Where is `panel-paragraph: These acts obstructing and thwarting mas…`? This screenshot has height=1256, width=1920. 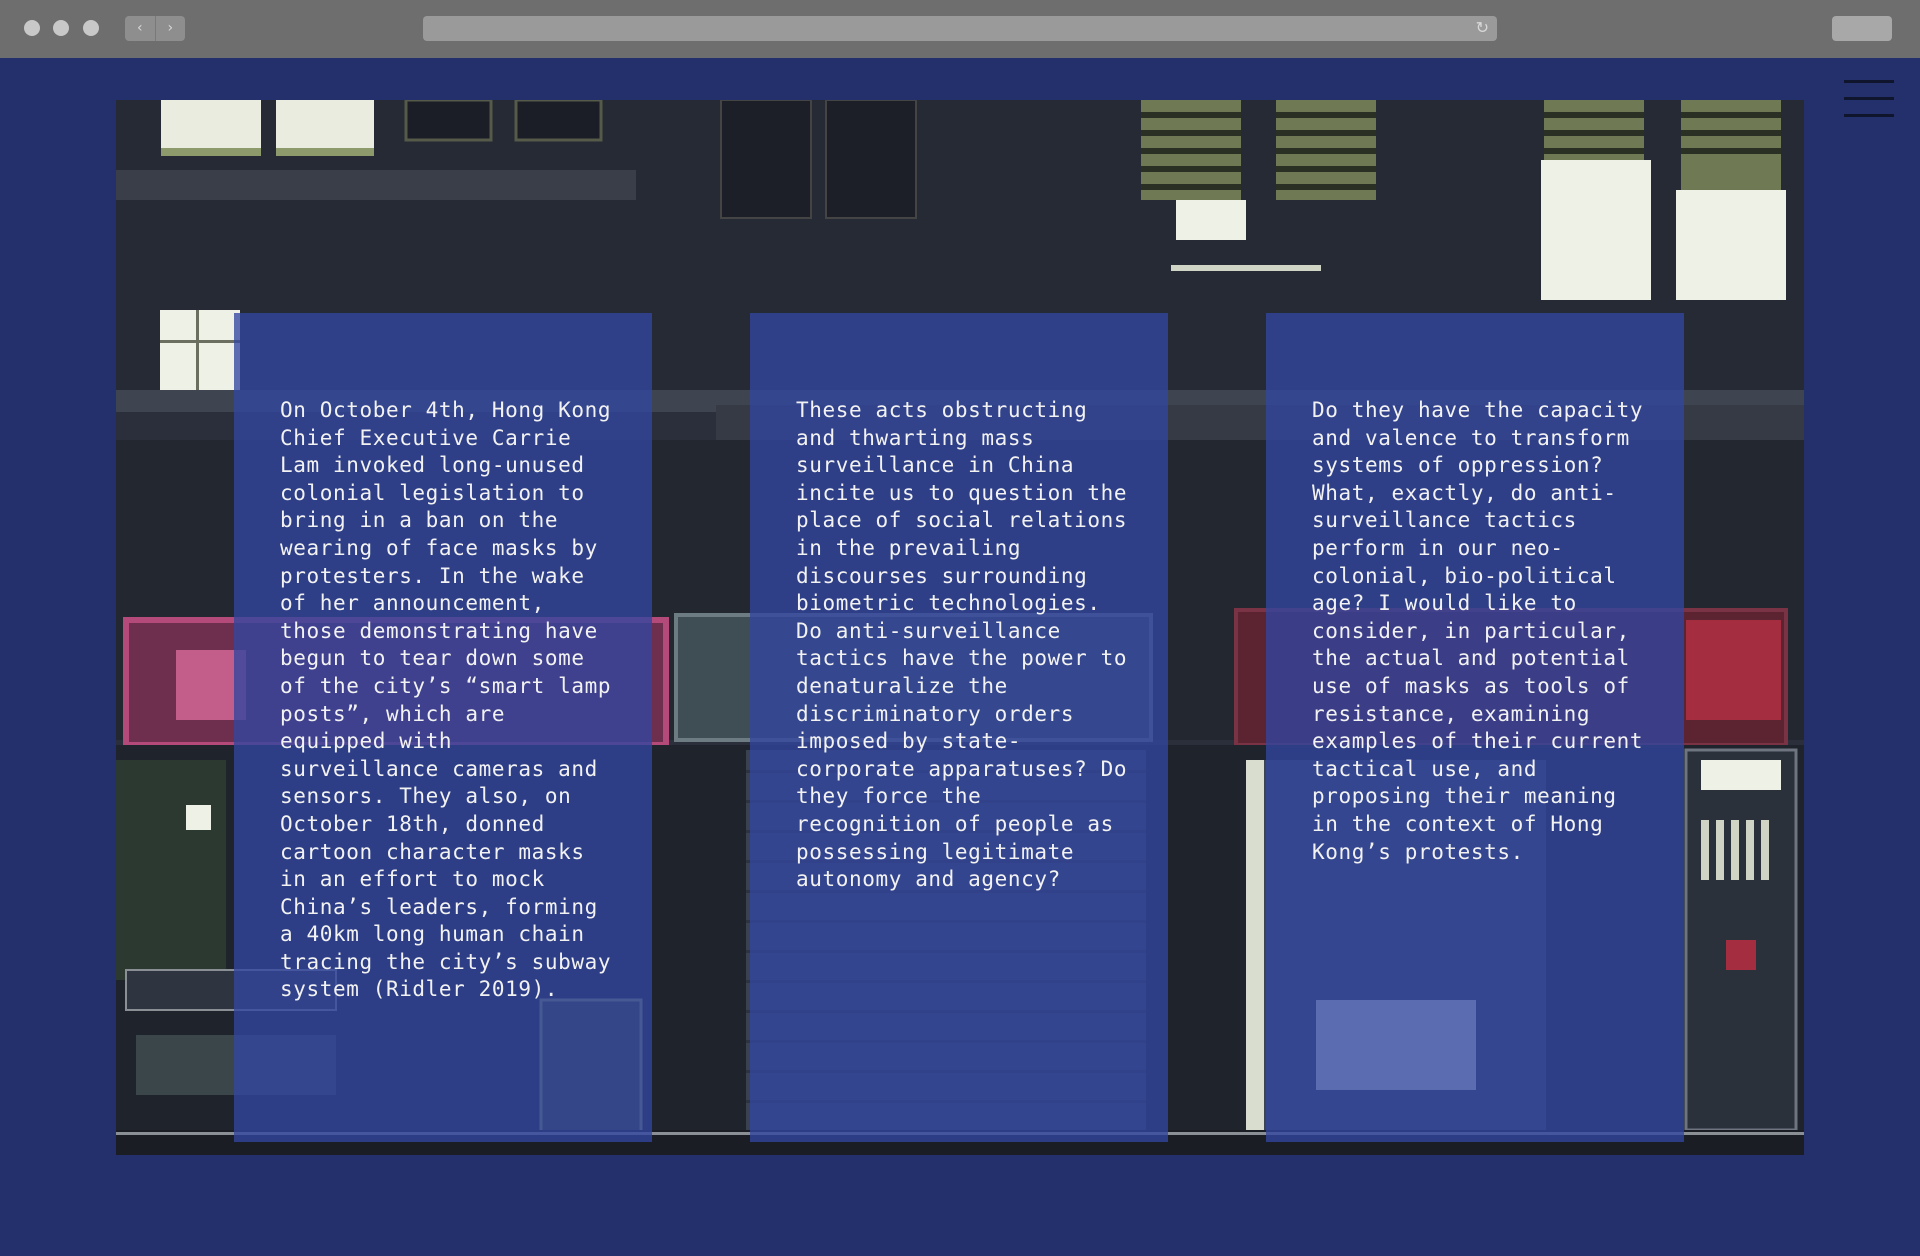
panel-paragraph: These acts obstructing and thwarting mas… is located at coordinates (962, 645).